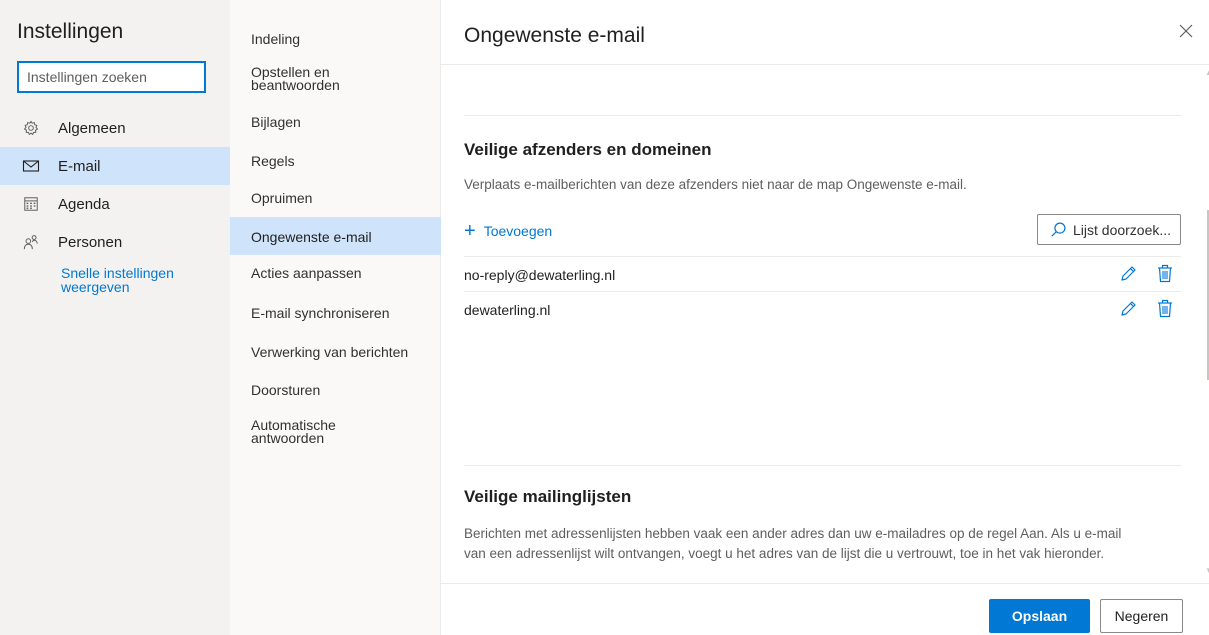 The width and height of the screenshot is (1209, 635). I want to click on category-label: Agenda, so click(84, 204).